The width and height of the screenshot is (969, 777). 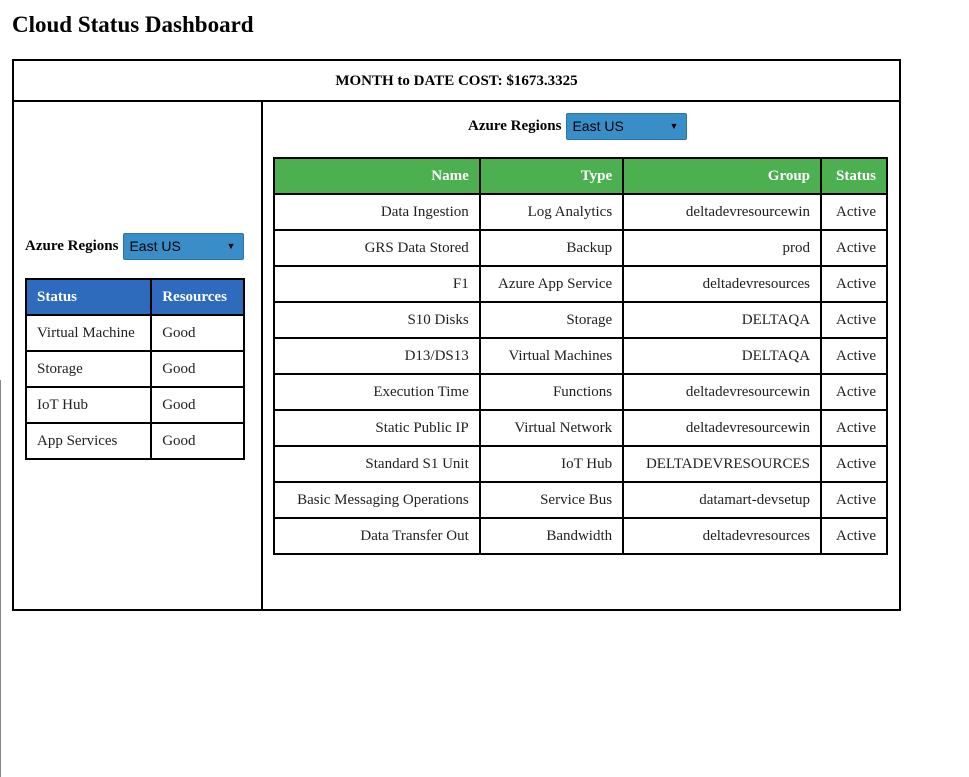 I want to click on resource-name: Data Transfer Out, so click(x=377, y=536).